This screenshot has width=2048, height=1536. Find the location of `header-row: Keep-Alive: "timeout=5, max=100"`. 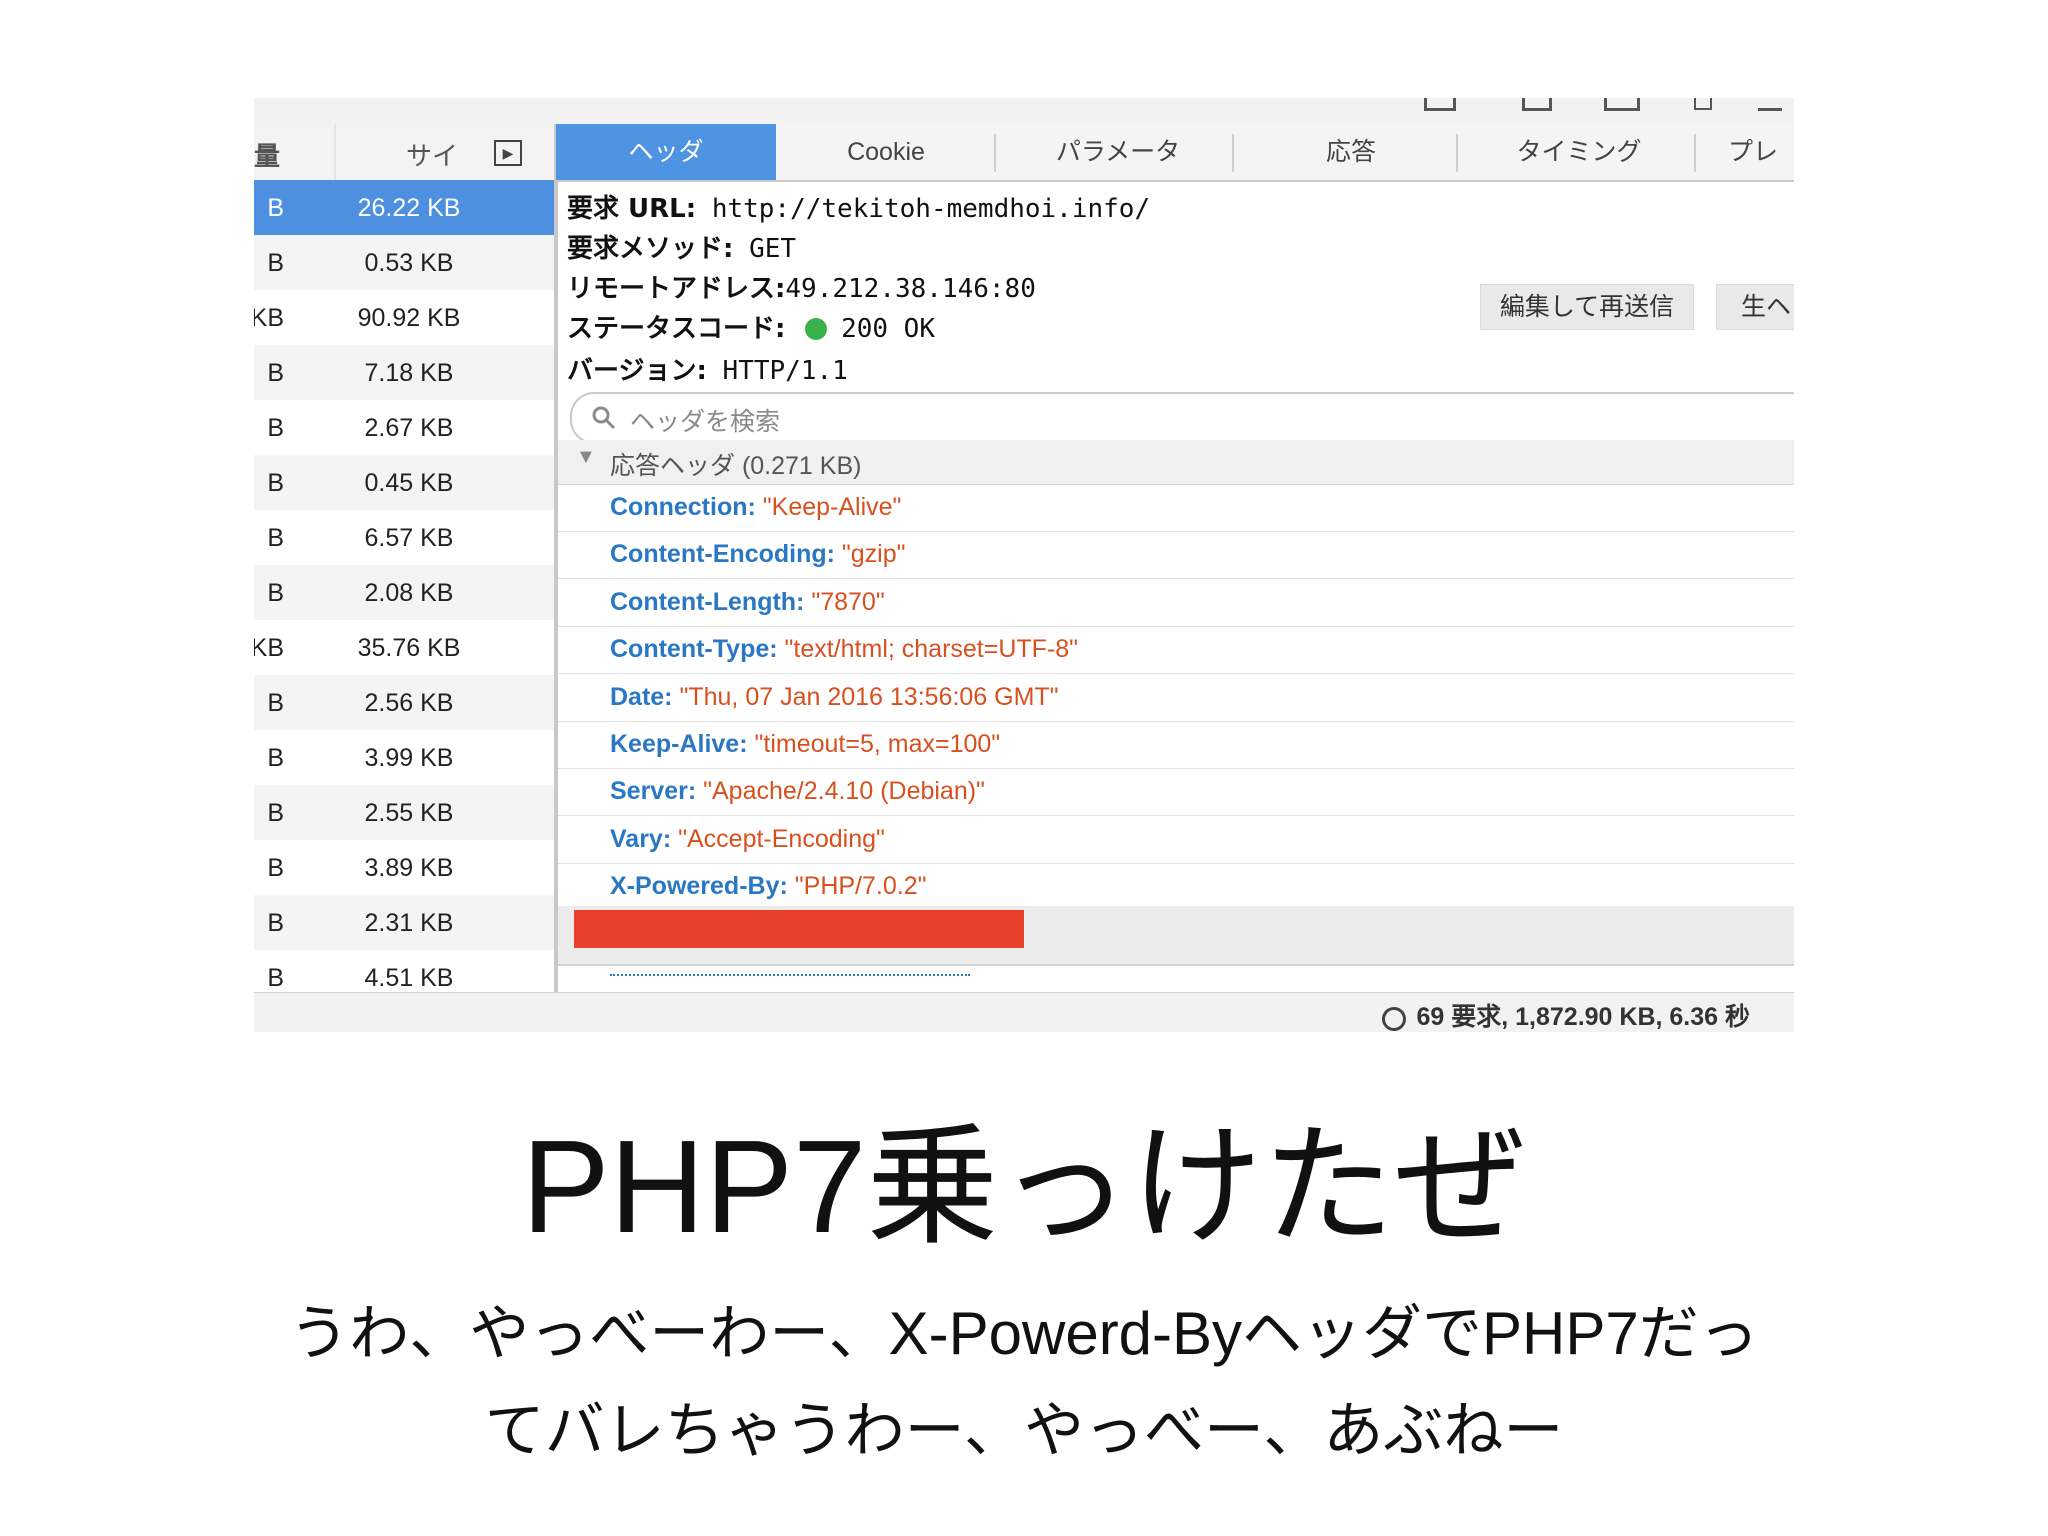

header-row: Keep-Alive: "timeout=5, max=100" is located at coordinates (1176, 745).